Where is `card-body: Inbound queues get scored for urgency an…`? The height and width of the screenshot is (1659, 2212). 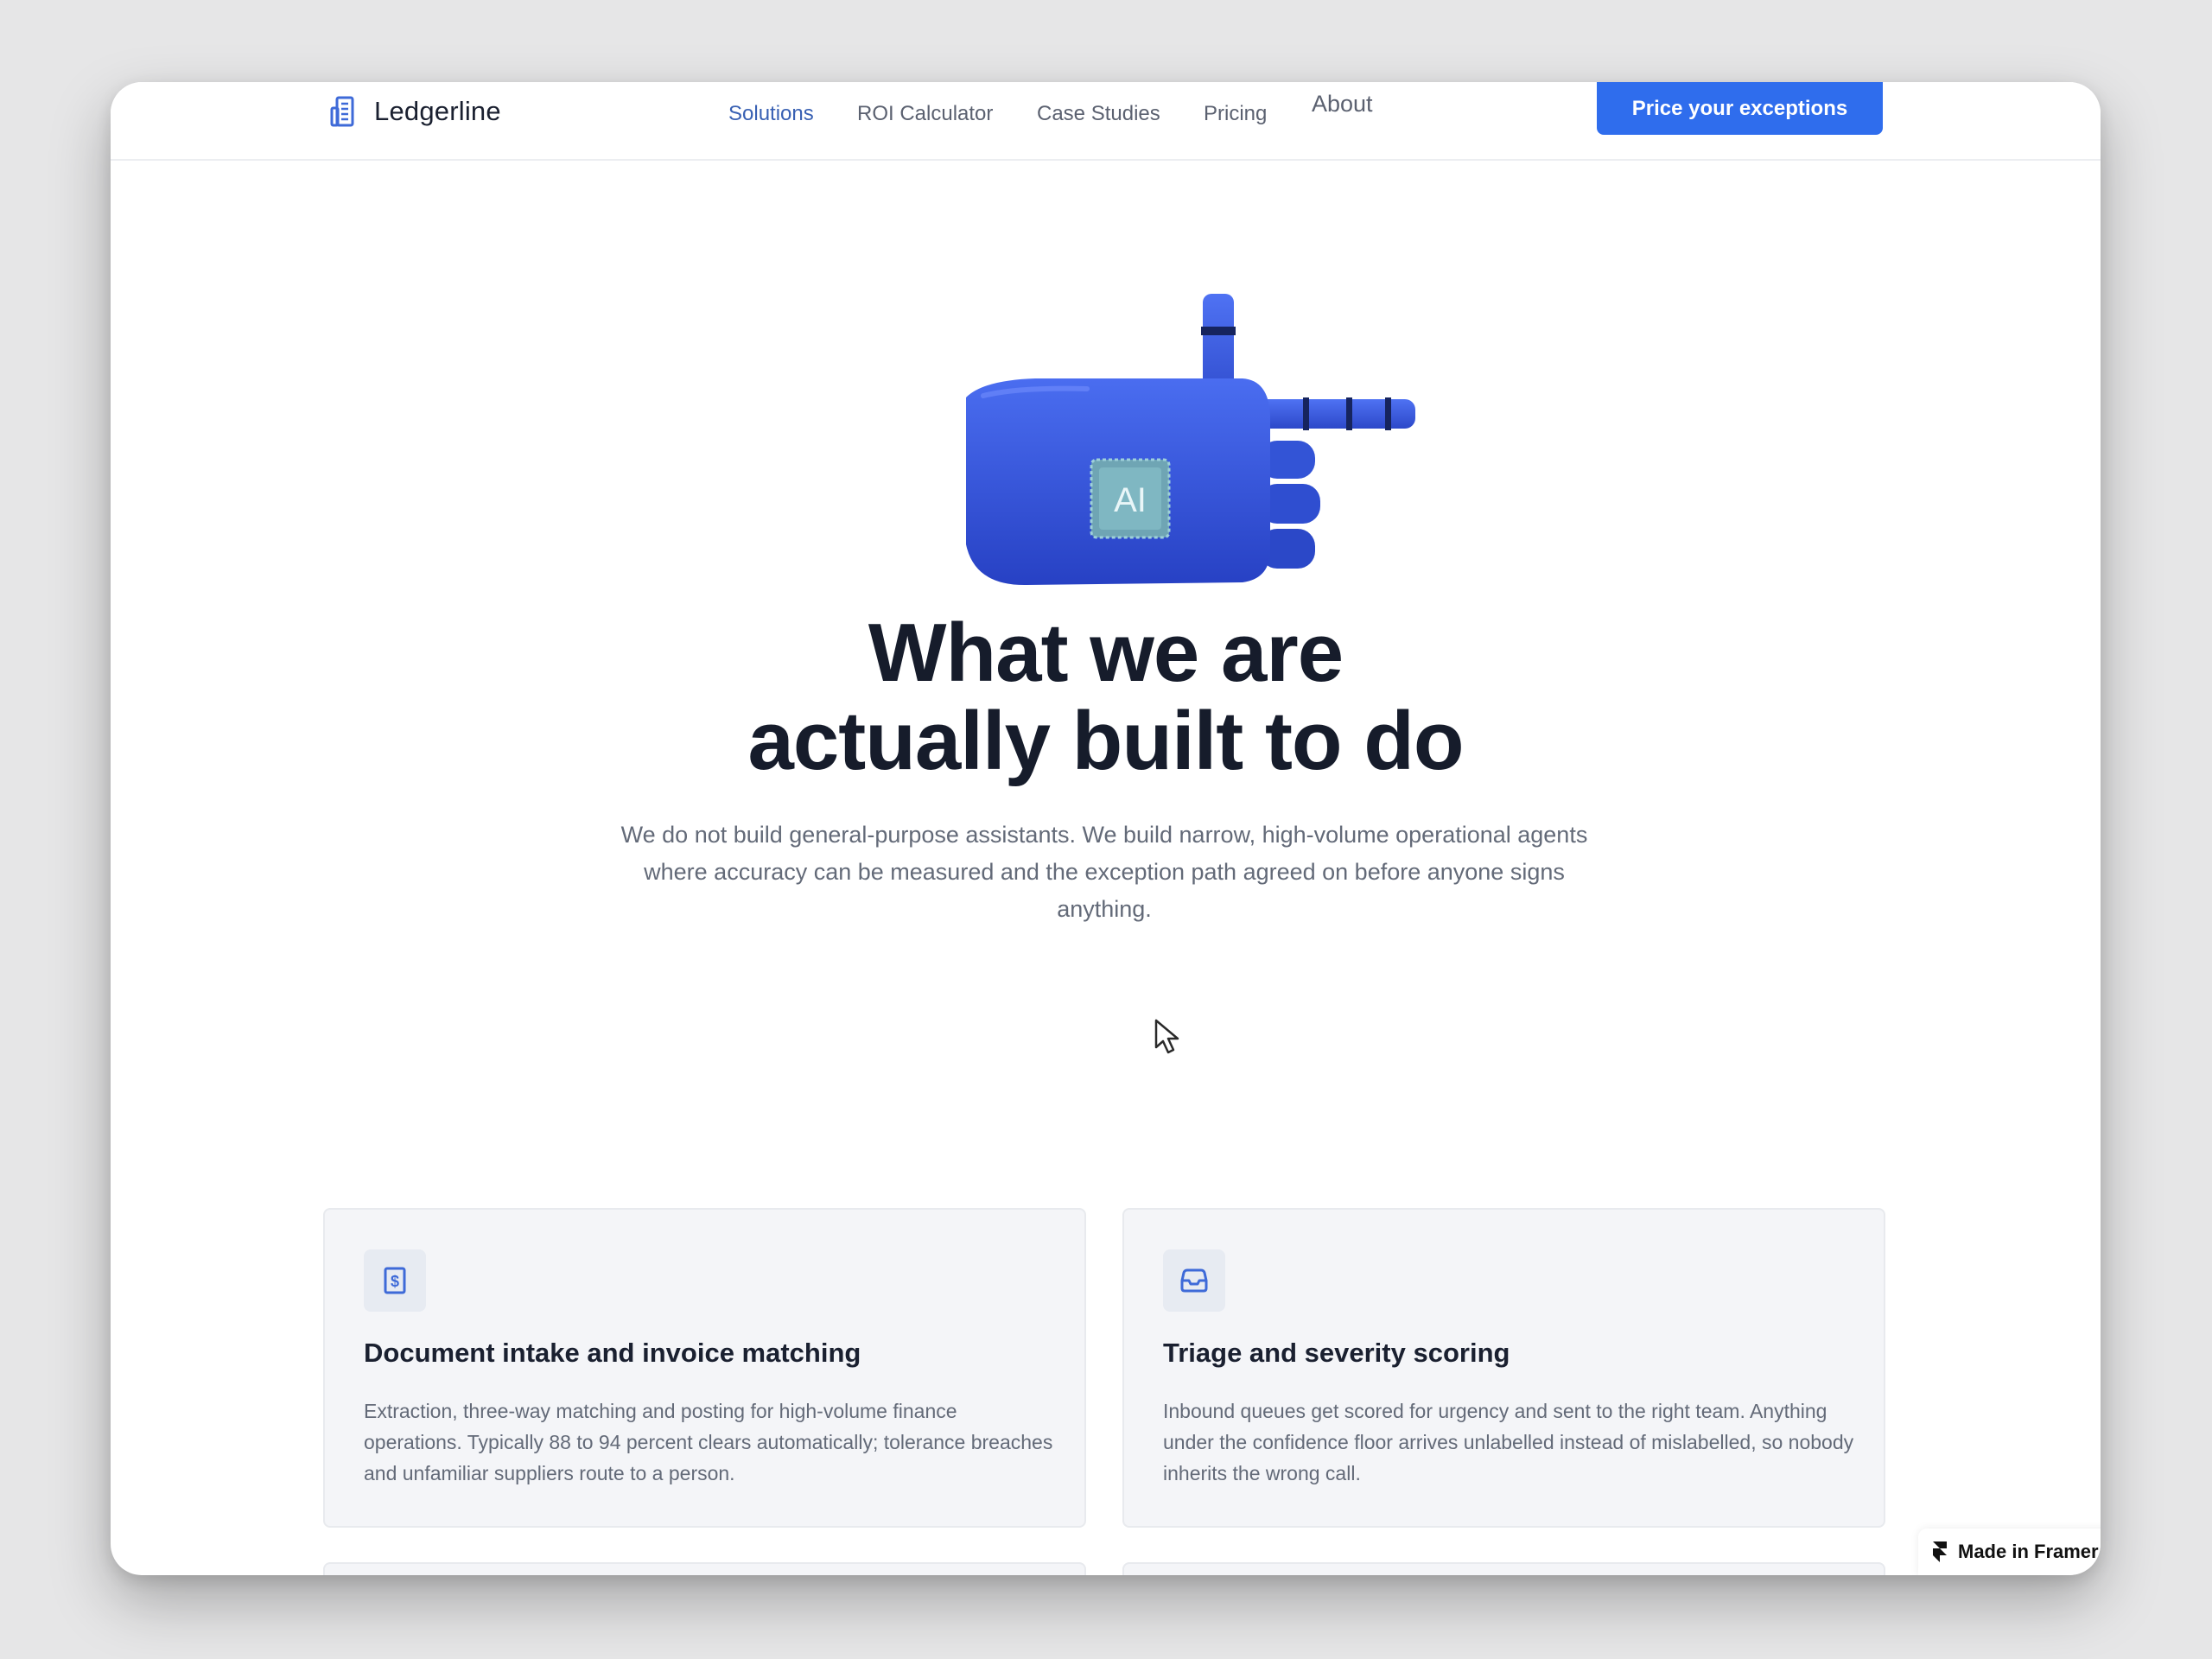
card-body: Inbound queues get scored for urgency an… is located at coordinates (1508, 1442).